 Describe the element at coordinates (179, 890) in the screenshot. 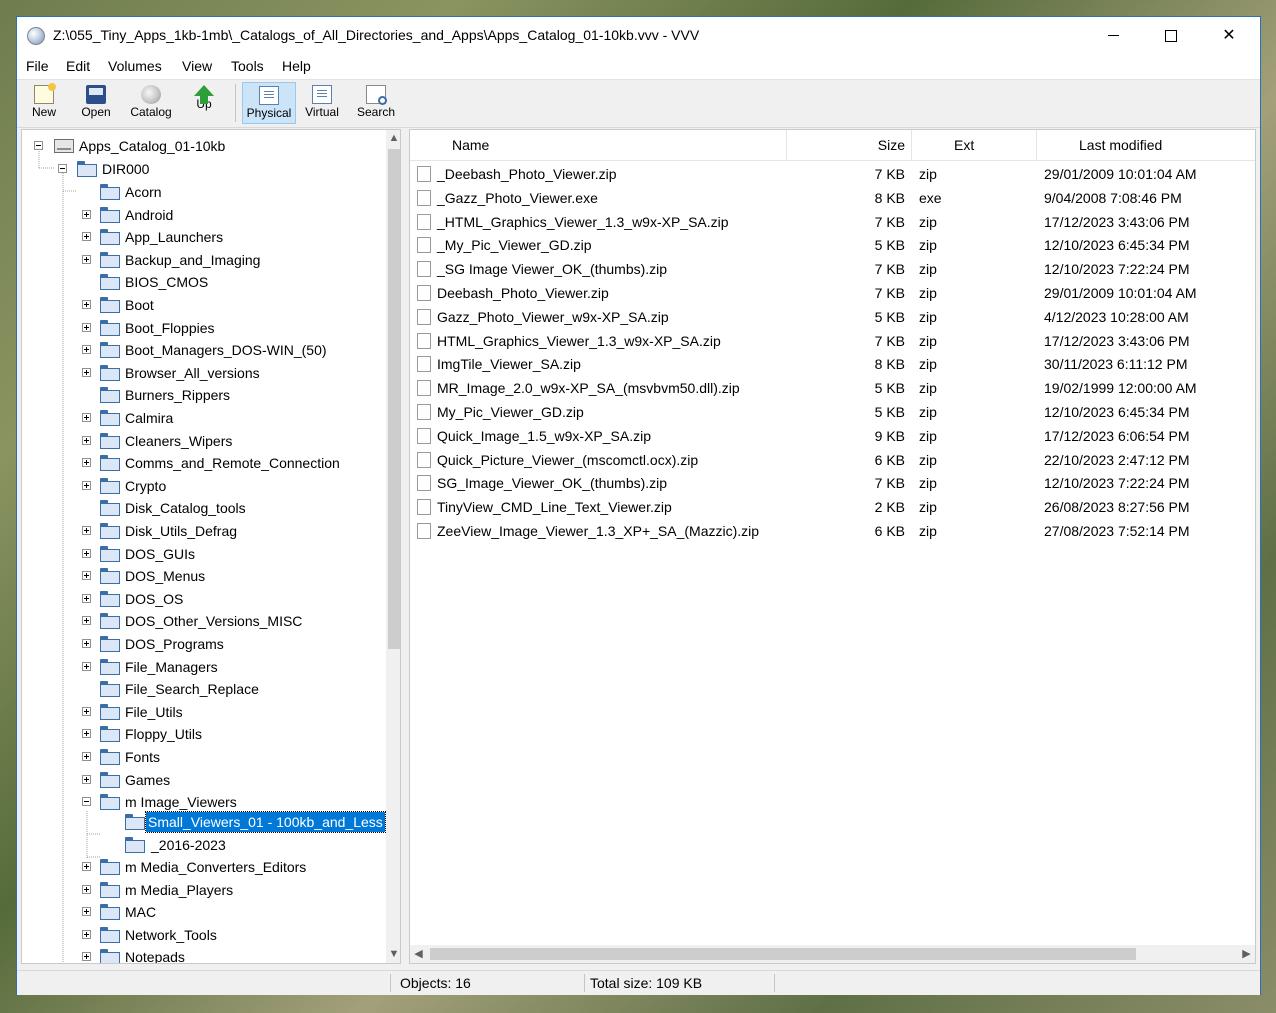

I see `tree-item-label: m Media_Players` at that location.